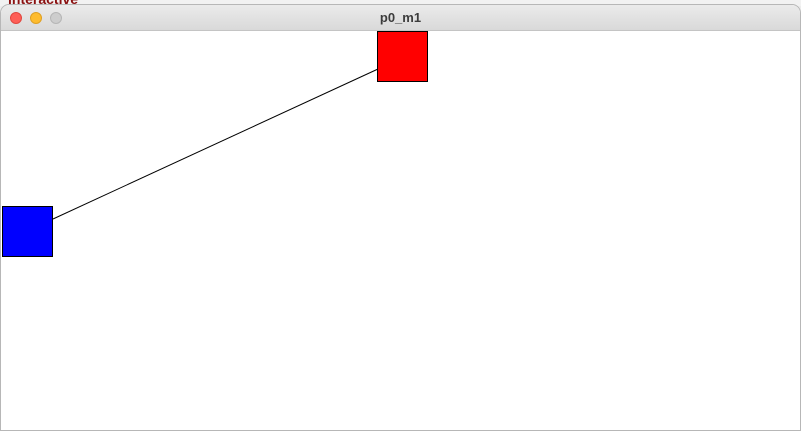 This screenshot has width=801, height=431. I want to click on blue-square, so click(27, 231).